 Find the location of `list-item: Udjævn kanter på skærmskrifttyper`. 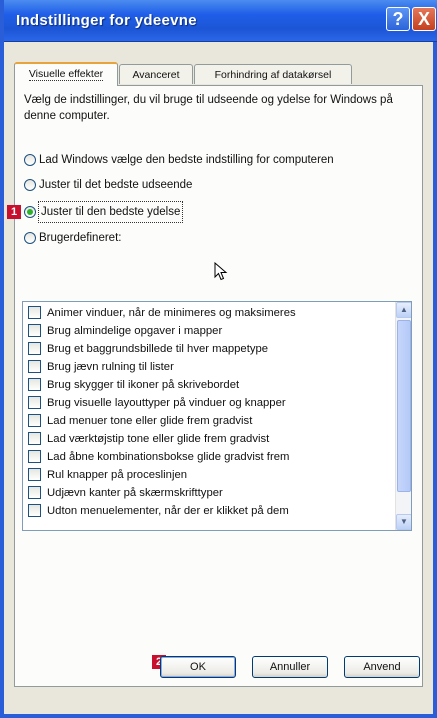

list-item: Udjævn kanter på skærmskrifttyper is located at coordinates (208, 493).